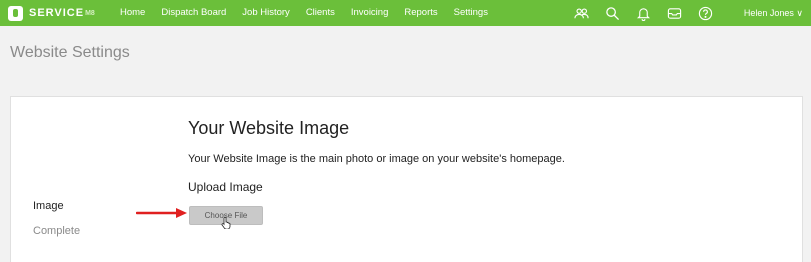 Image resolution: width=811 pixels, height=262 pixels. What do you see at coordinates (773, 13) in the screenshot?
I see `user-menu: Helen Jones ∨` at bounding box center [773, 13].